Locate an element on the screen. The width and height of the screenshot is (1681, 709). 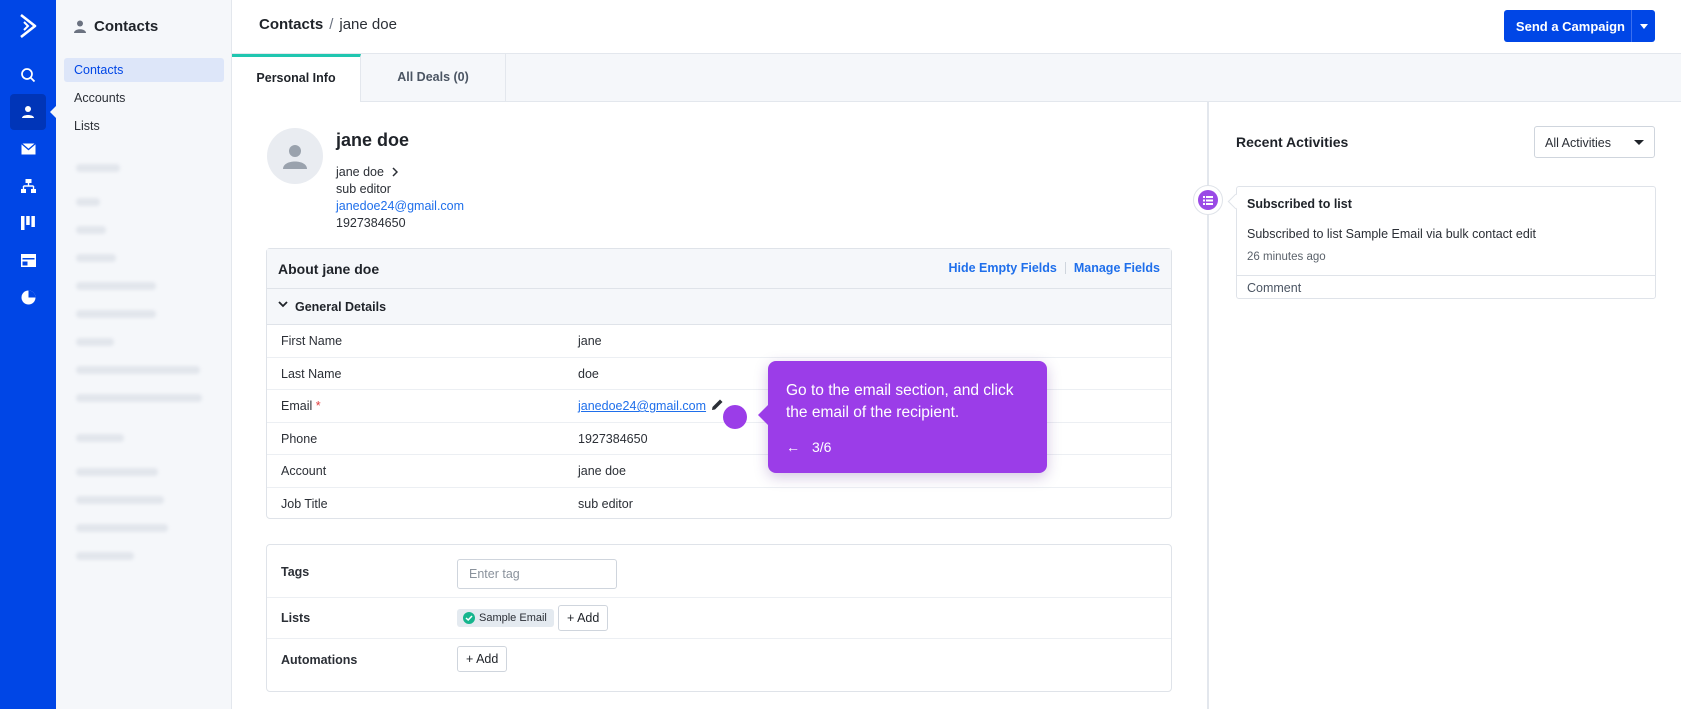
sidebar-item-lists: Lists is located at coordinates (144, 126).